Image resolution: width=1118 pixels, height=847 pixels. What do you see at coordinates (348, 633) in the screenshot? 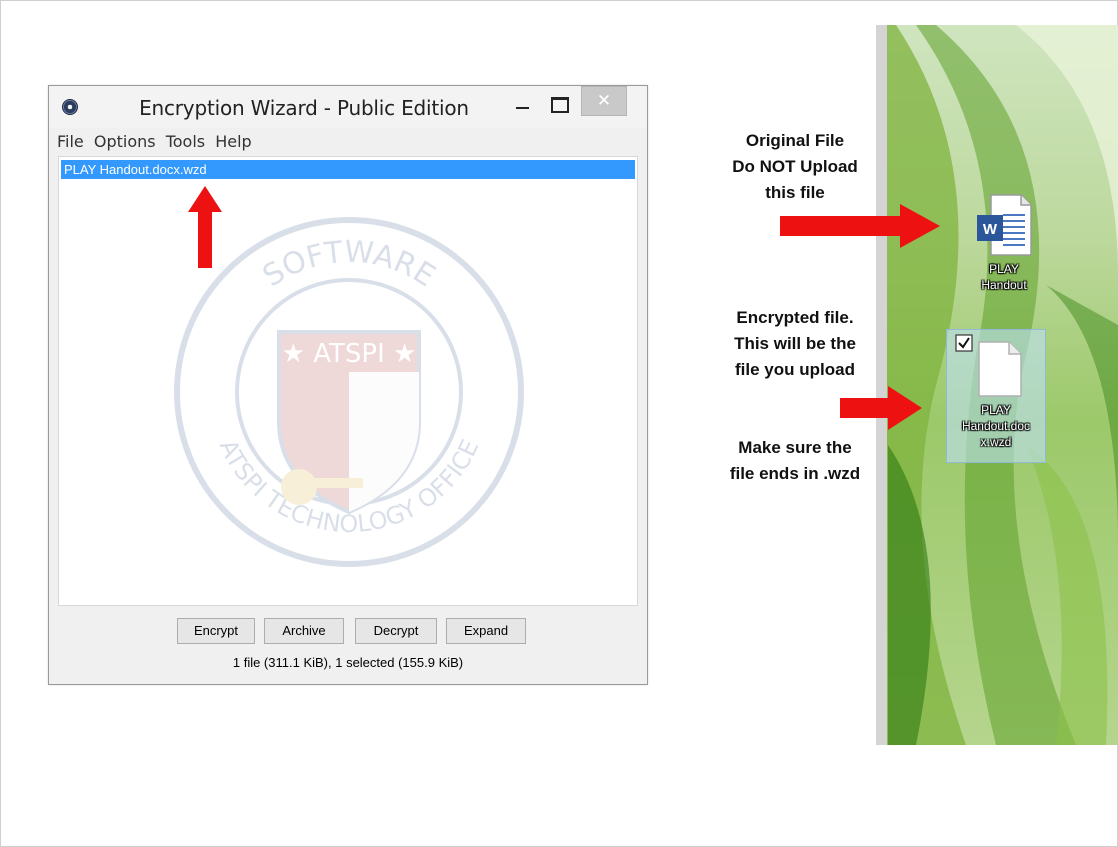
I see `action-bar: Encrypt Archive Decrypt Expand` at bounding box center [348, 633].